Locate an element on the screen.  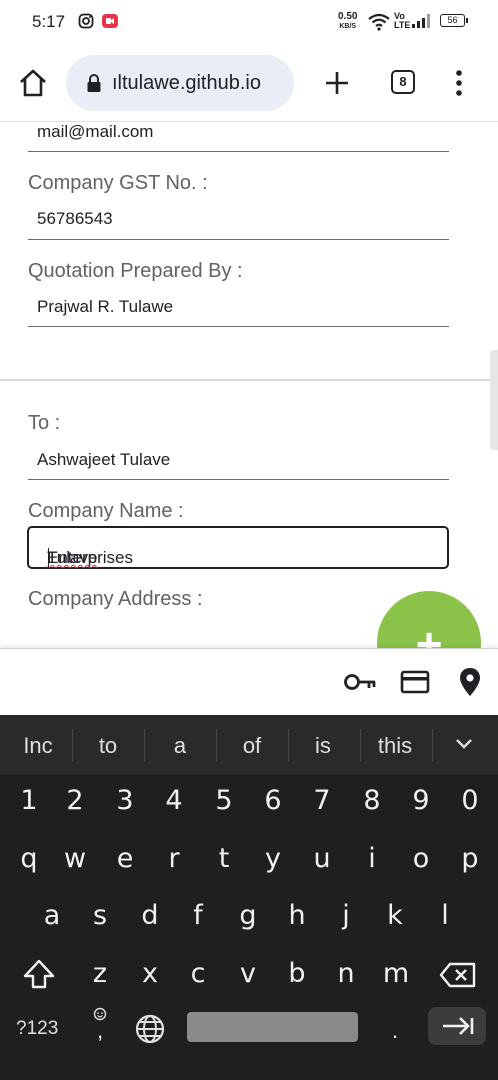
prepared-by-underline is located at coordinates (238, 326).